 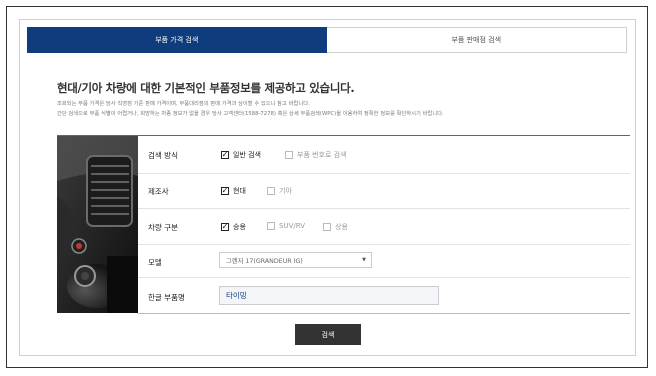 I want to click on page-title: 현대/기아 차량에 대한 기본적인 부품정보를 제공하고 있습니다., so click(x=206, y=88).